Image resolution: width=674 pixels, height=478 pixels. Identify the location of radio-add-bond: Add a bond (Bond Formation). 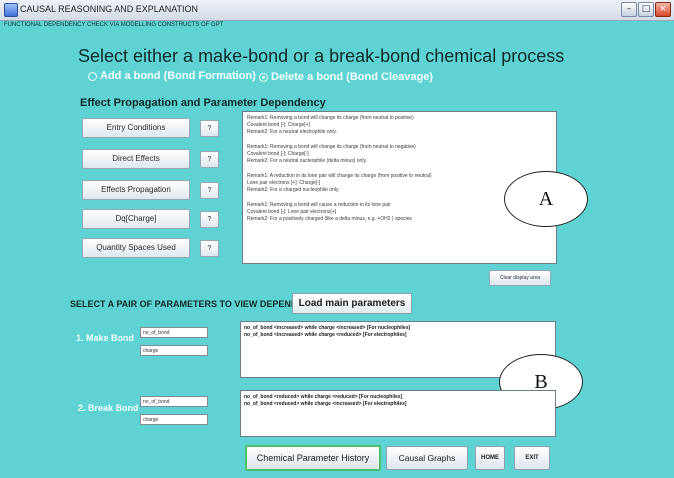
(172, 76).